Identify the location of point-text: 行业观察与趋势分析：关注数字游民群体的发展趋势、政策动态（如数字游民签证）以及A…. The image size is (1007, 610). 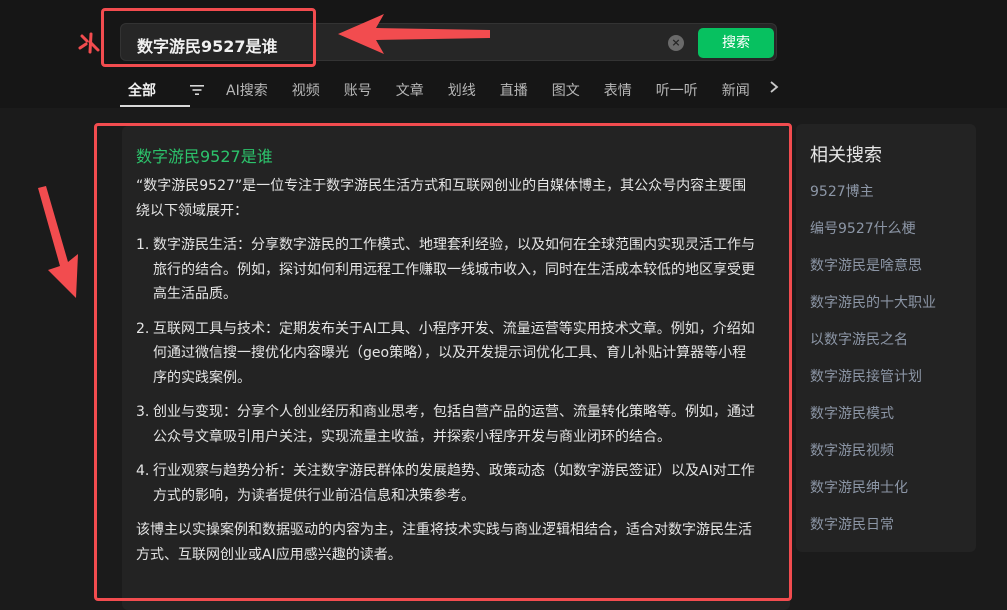
(454, 483).